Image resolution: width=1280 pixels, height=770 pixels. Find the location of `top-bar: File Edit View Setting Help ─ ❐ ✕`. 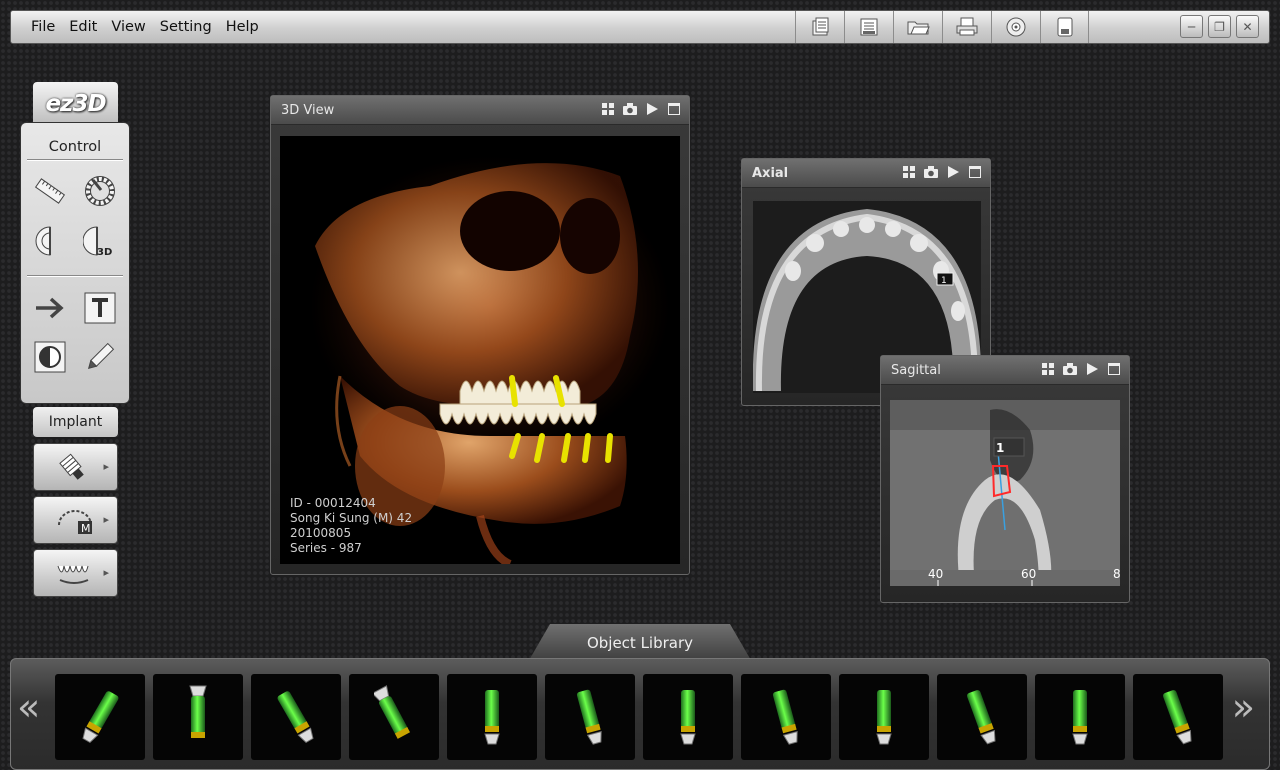

top-bar: File Edit View Setting Help ─ ❐ ✕ is located at coordinates (640, 27).